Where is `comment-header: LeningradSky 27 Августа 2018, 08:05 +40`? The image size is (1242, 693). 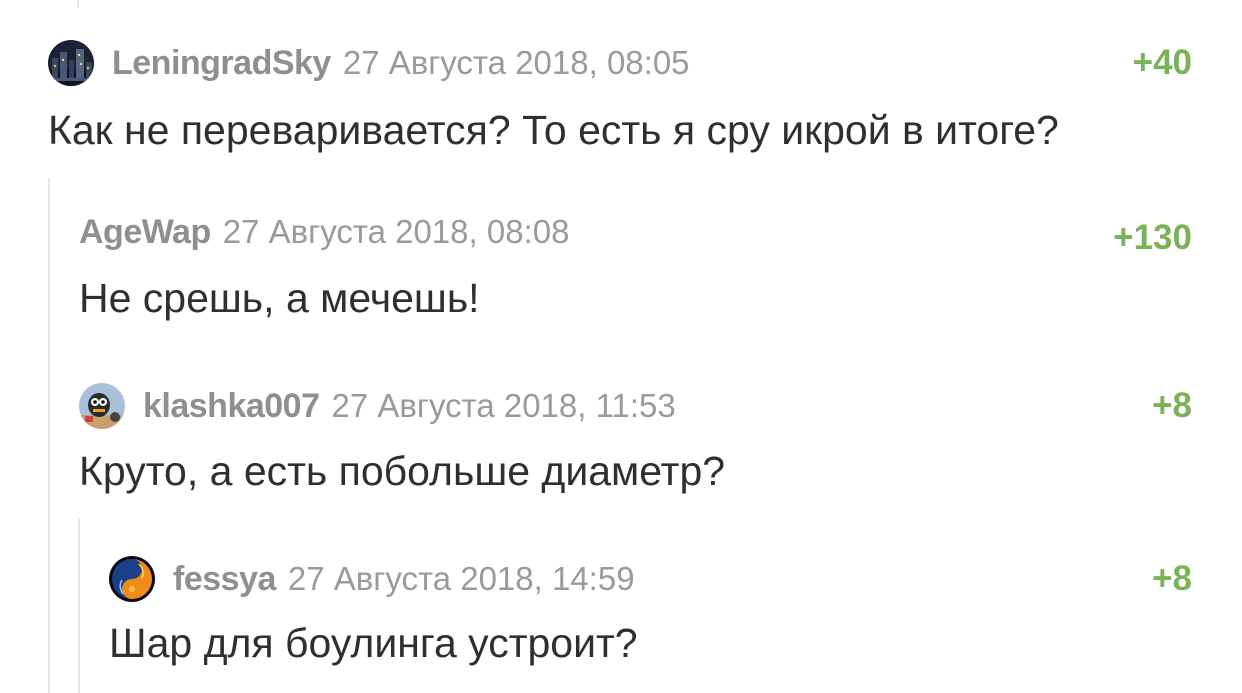
comment-header: LeningradSky 27 Августа 2018, 08:05 +40 is located at coordinates (620, 63).